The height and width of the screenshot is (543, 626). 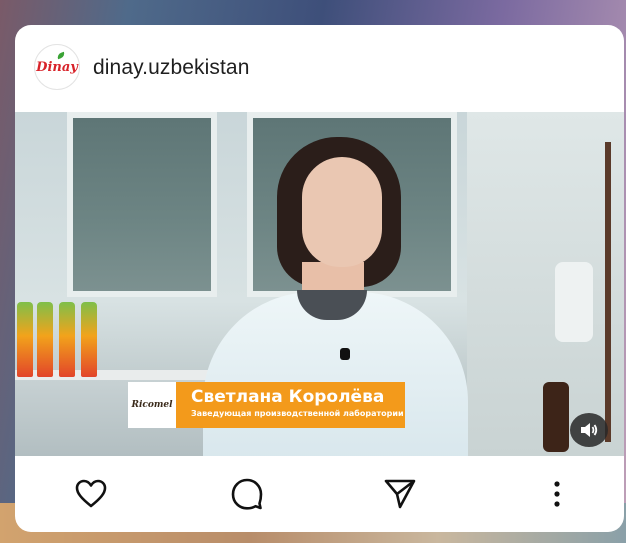 What do you see at coordinates (345, 354) in the screenshot?
I see `lavalier-mic` at bounding box center [345, 354].